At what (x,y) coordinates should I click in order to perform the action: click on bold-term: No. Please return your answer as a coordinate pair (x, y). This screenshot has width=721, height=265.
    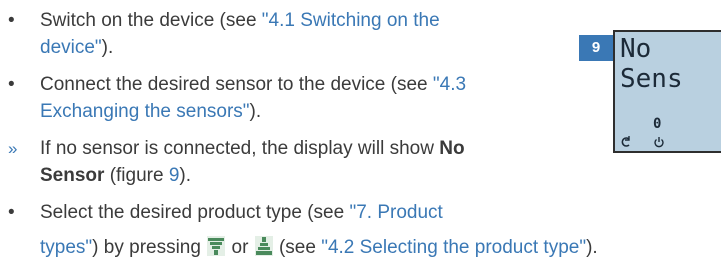
    Looking at the image, I should click on (452, 148).